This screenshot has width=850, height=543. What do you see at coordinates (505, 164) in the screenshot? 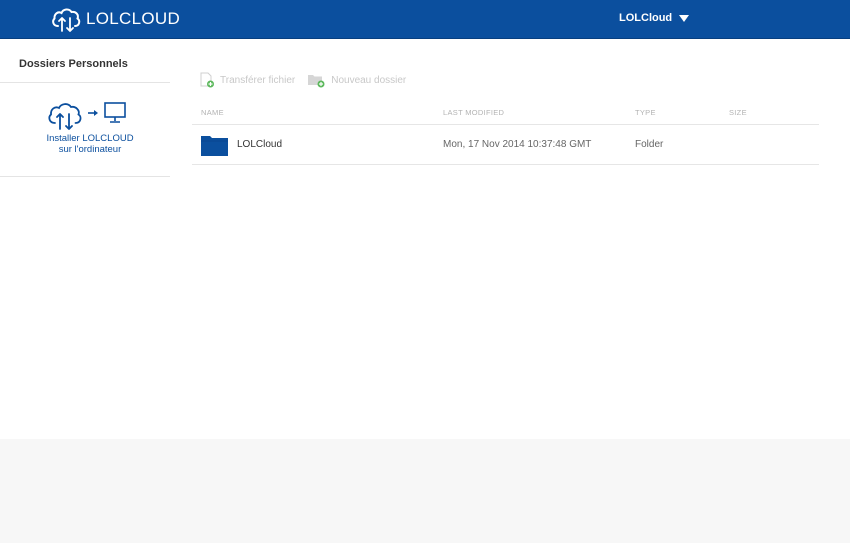
I see `table-divider` at bounding box center [505, 164].